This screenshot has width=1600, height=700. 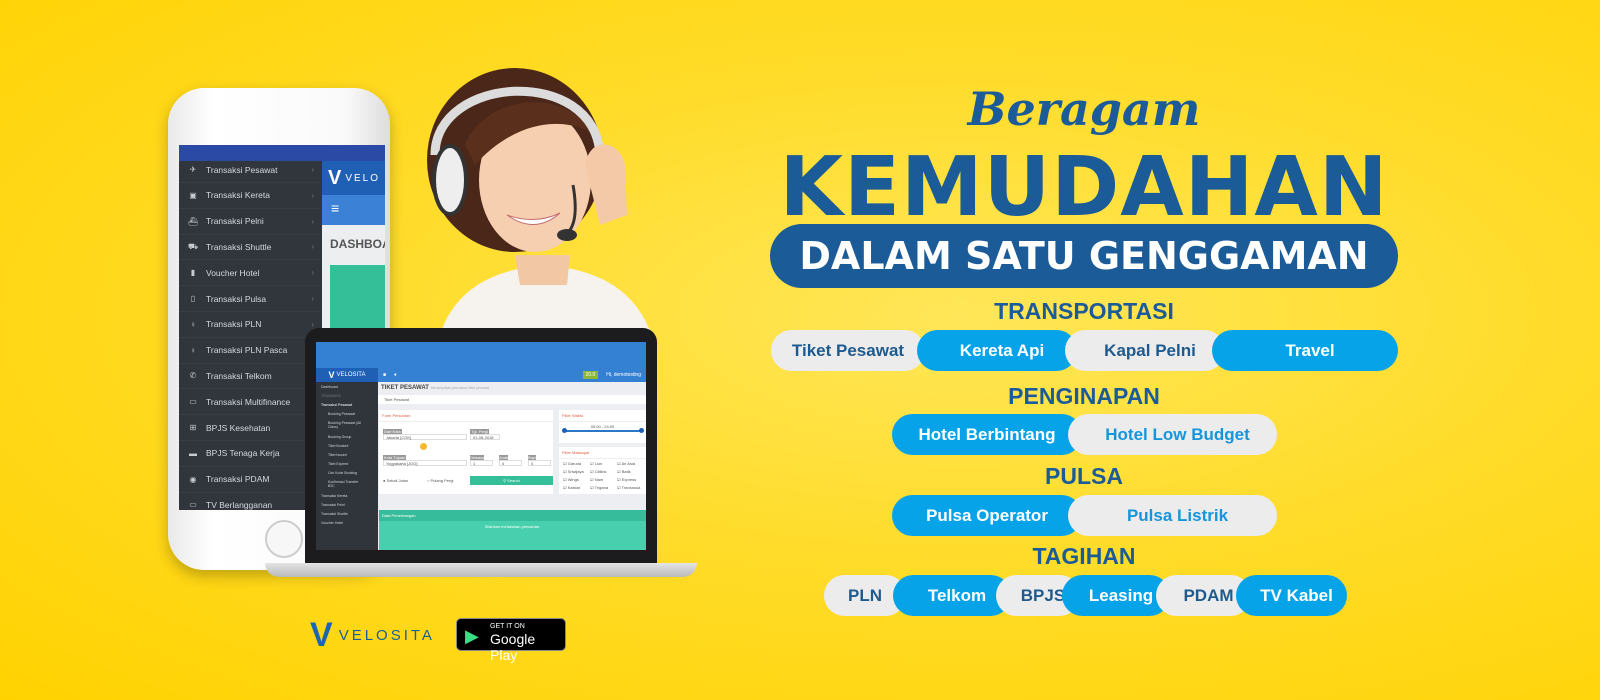 I want to click on phone-menu-item: ▮ Voucher Hotel ›, so click(x=250, y=273).